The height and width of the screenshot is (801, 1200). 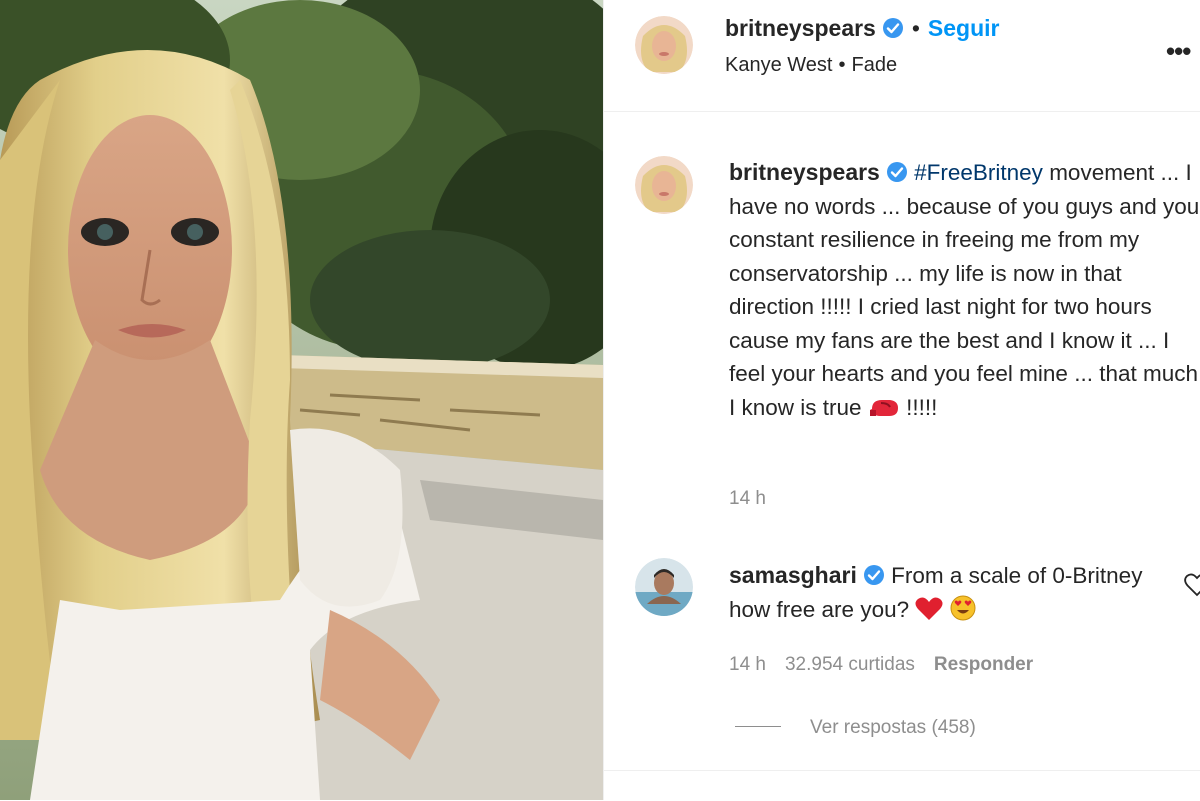 What do you see at coordinates (918, 407) in the screenshot?
I see `caption-suffix: !!!!!` at bounding box center [918, 407].